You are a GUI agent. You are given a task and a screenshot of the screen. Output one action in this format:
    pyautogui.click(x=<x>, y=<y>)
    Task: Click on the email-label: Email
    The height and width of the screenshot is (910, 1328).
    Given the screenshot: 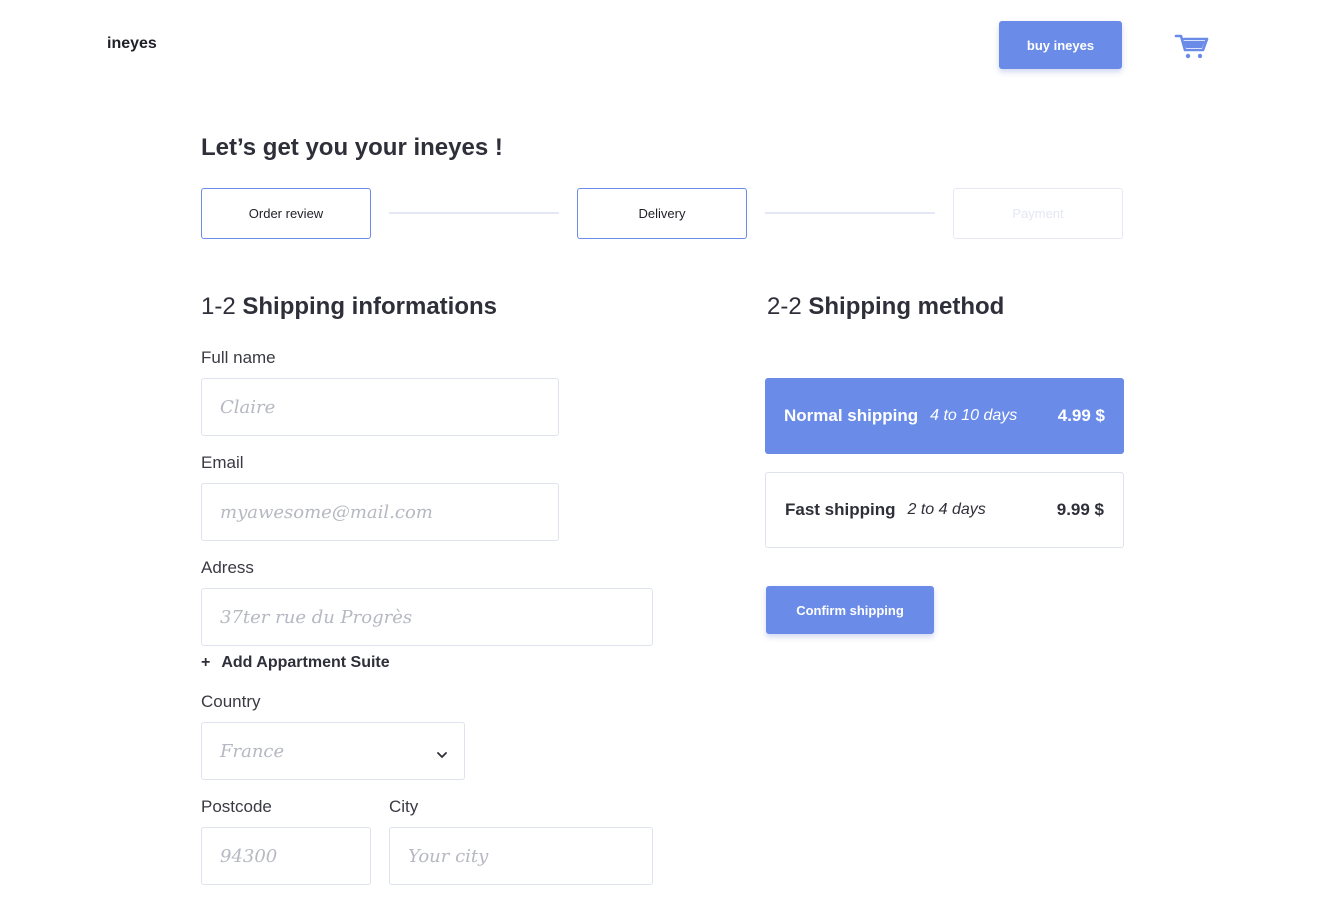 What is the action you would take?
    pyautogui.click(x=222, y=462)
    